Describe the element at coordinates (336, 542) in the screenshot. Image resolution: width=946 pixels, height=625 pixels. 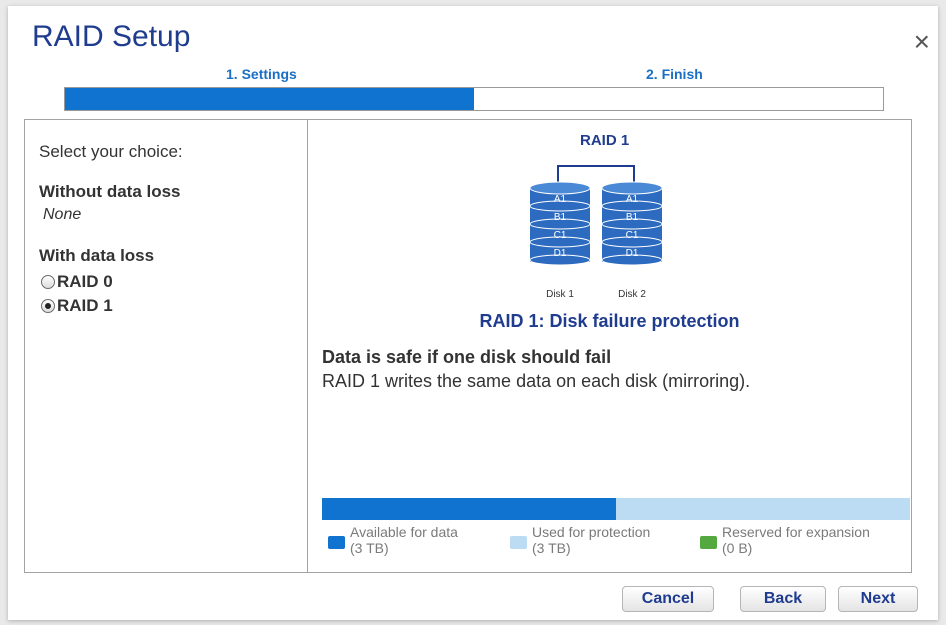
I see `legend-swatch-available` at that location.